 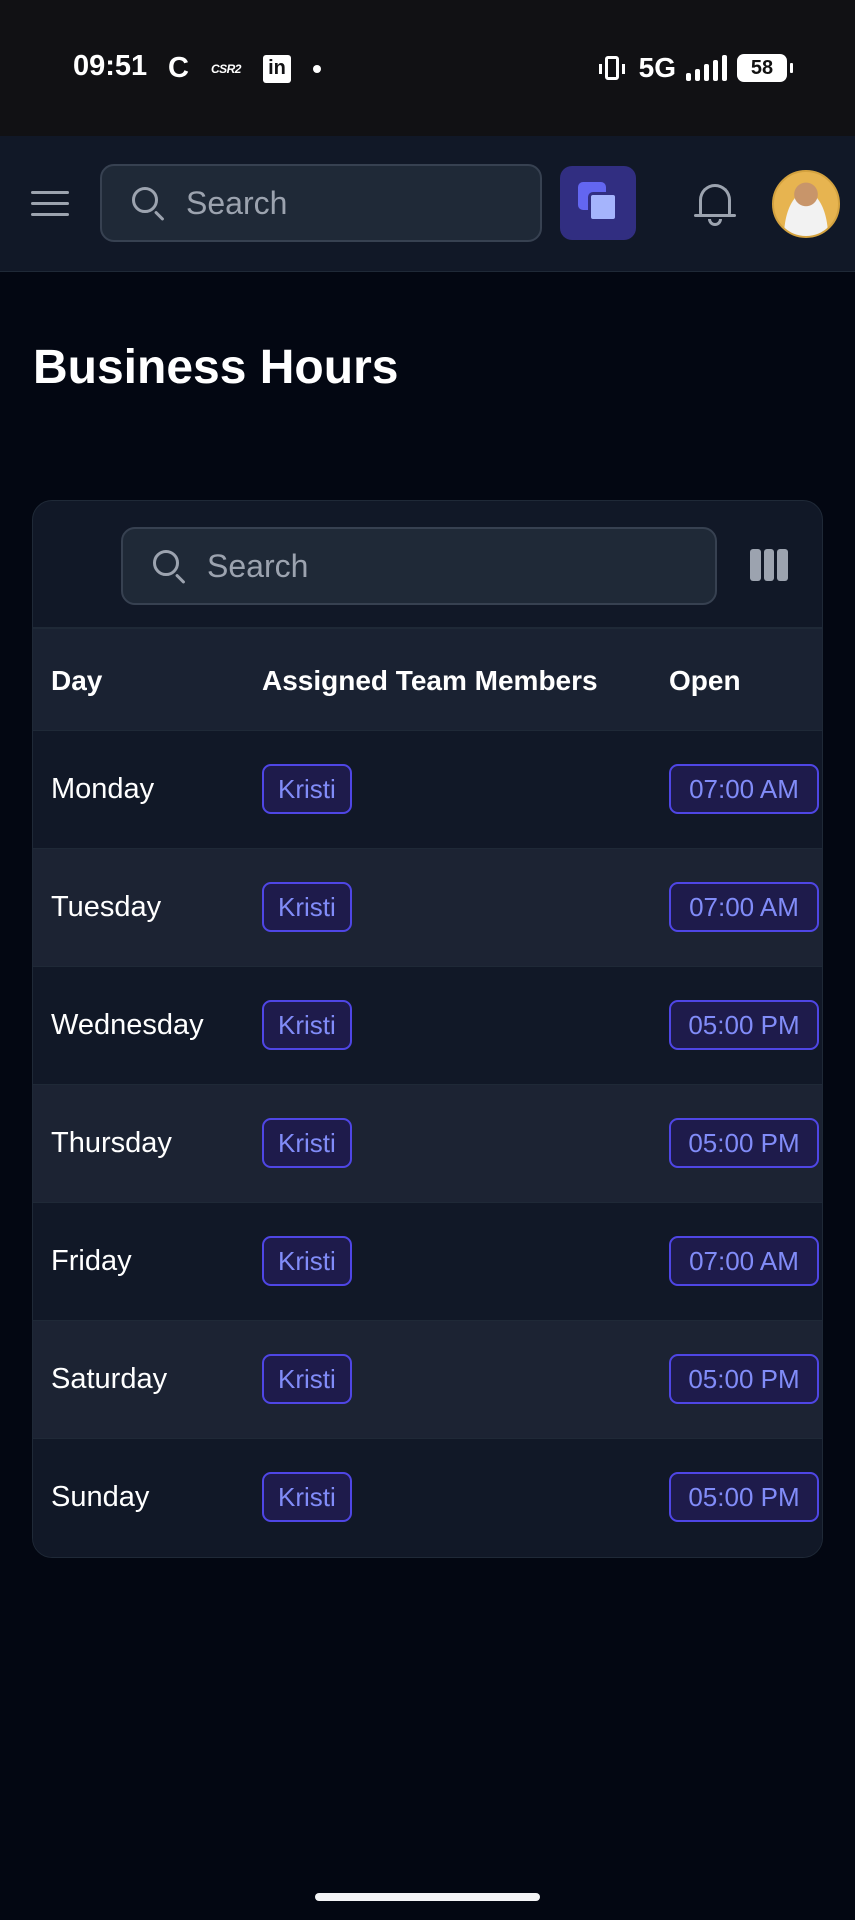 What do you see at coordinates (316, 68) in the screenshot?
I see `more-notifications-dot-icon` at bounding box center [316, 68].